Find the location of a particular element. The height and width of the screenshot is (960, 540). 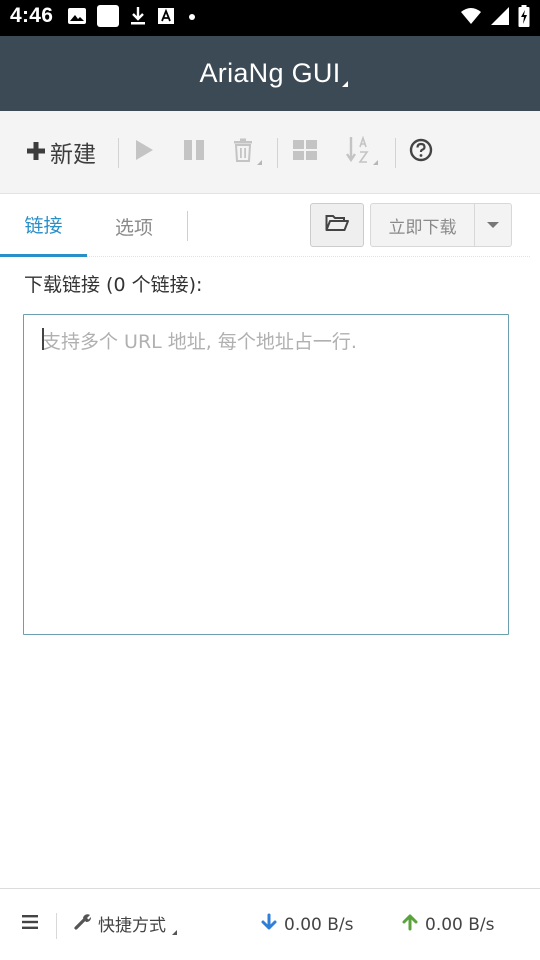

status-bar: 4:46 is located at coordinates (270, 18).